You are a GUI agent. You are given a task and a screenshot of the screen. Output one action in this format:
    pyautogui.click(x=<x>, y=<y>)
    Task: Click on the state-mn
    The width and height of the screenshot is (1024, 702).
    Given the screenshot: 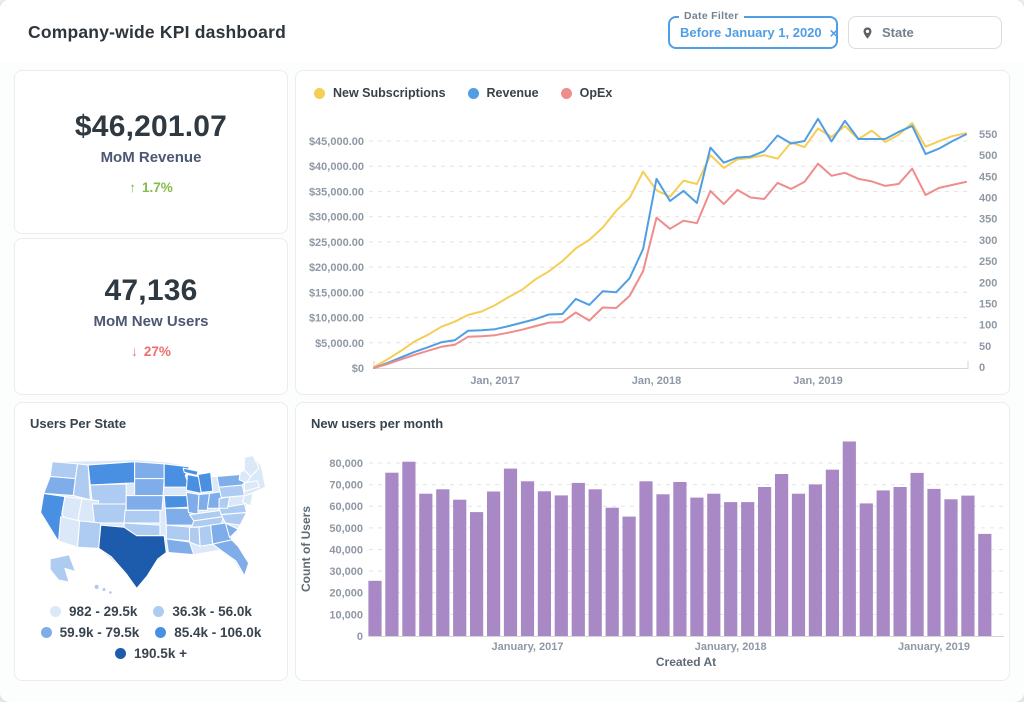 What is the action you would take?
    pyautogui.click(x=177, y=475)
    